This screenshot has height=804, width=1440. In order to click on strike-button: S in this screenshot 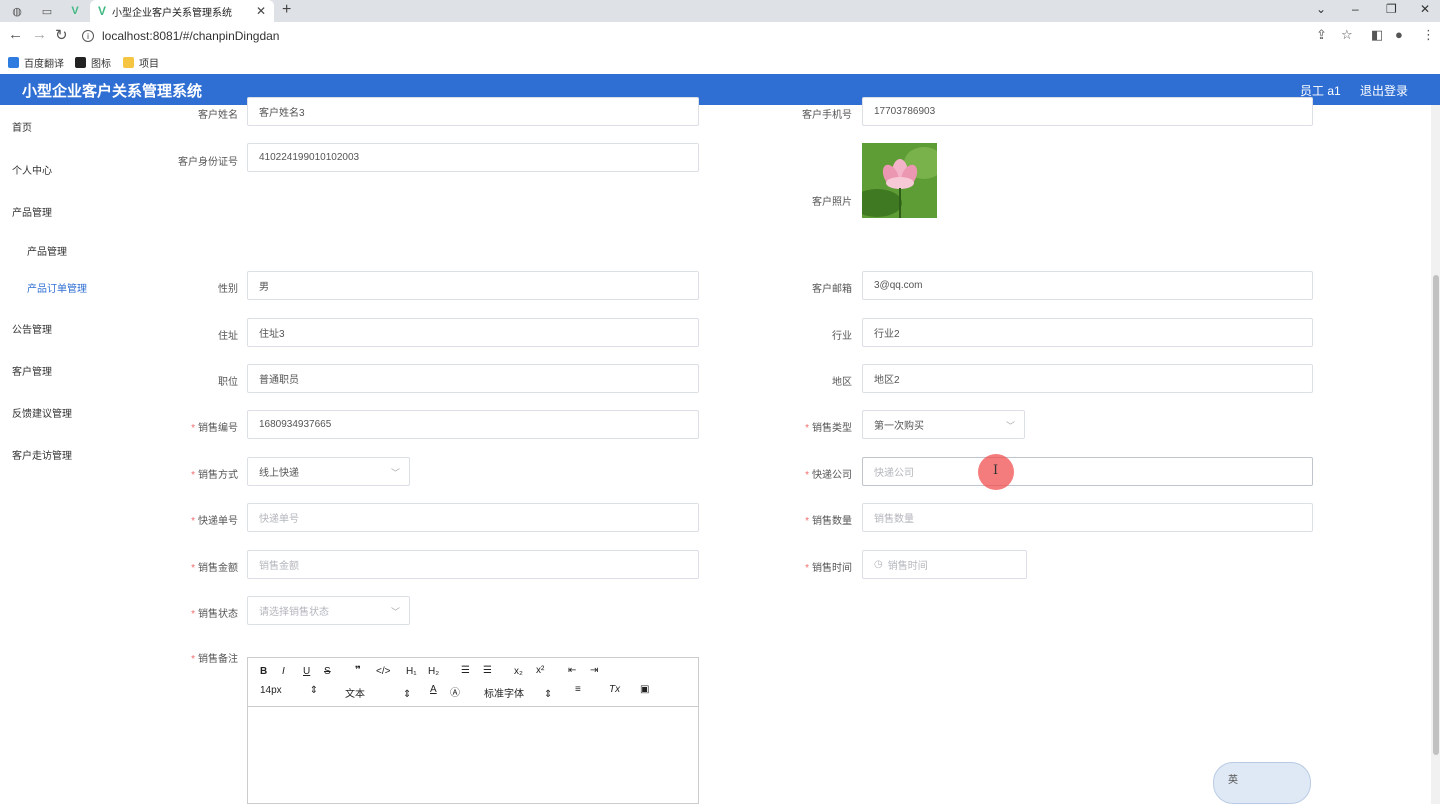, I will do `click(327, 671)`.